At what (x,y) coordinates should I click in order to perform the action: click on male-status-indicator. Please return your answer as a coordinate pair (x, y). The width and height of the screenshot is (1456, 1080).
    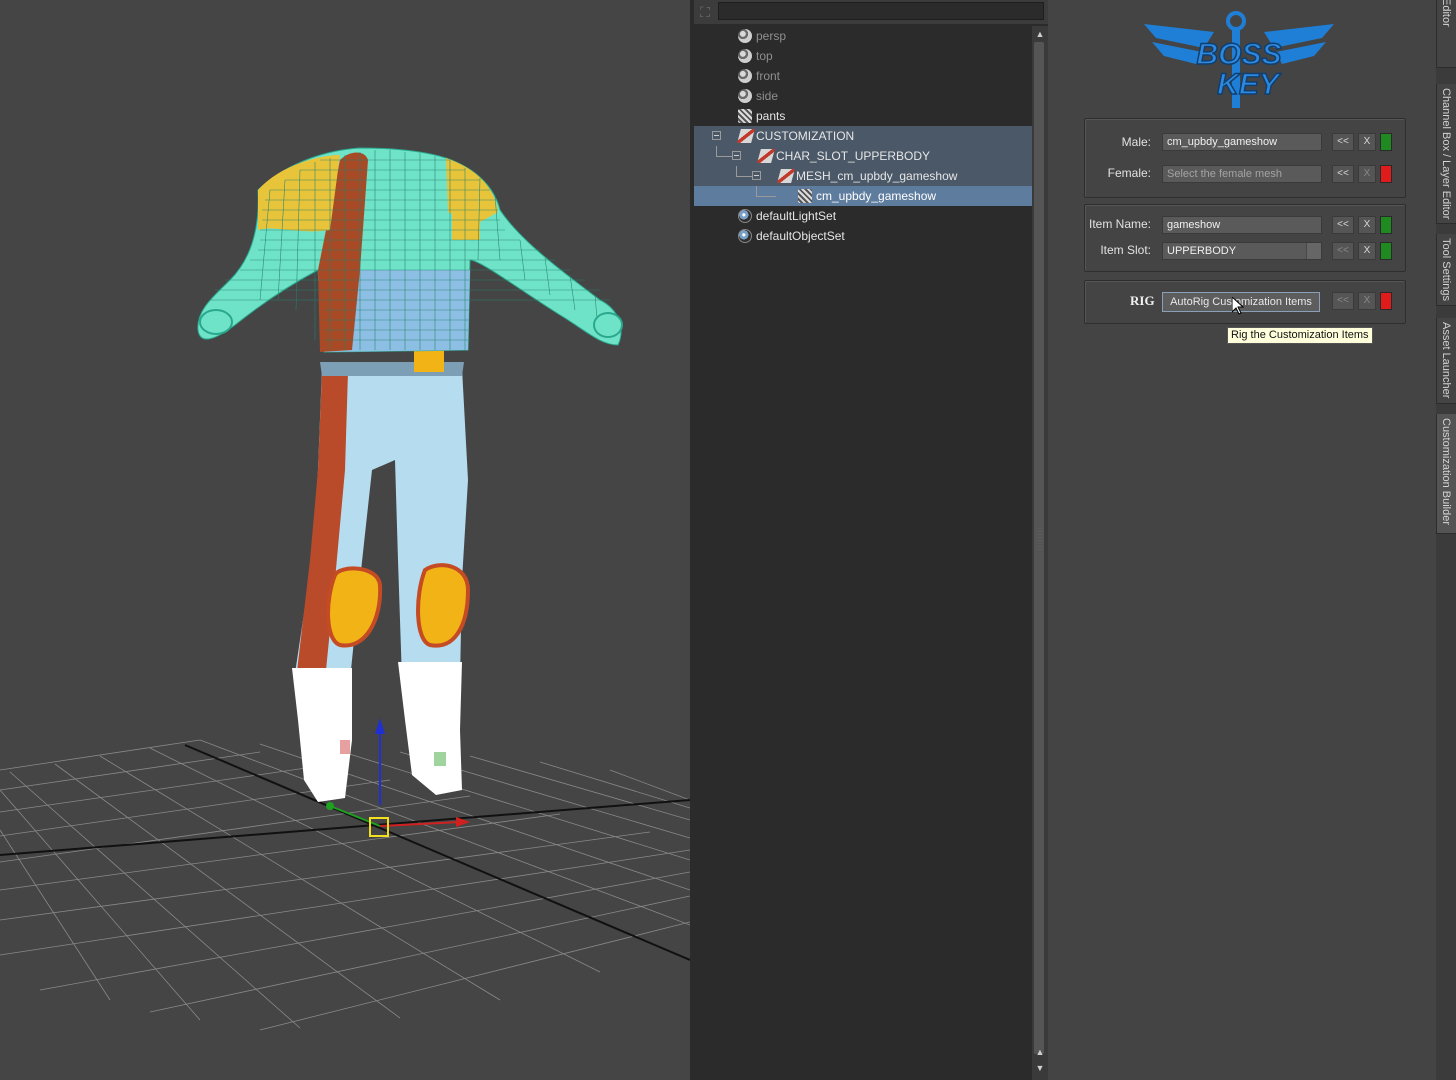
    Looking at the image, I should click on (1386, 142).